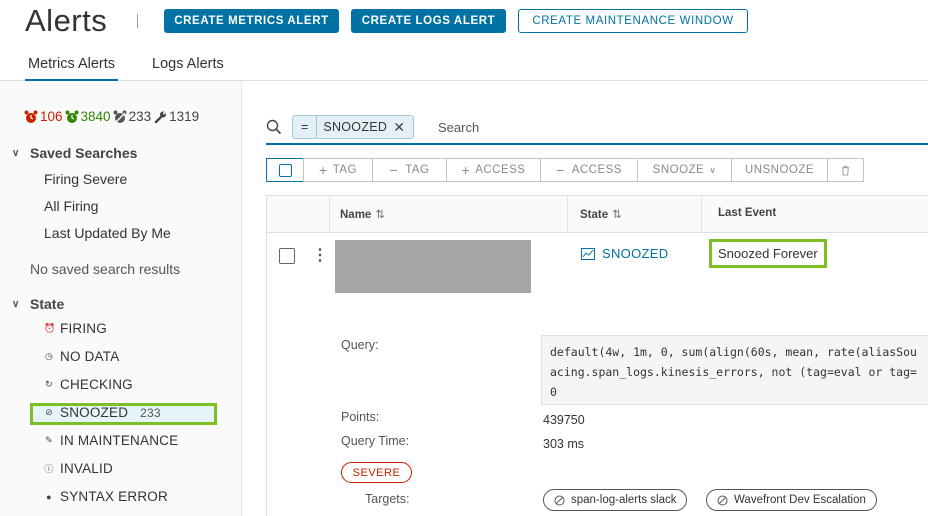 The width and height of the screenshot is (928, 516). I want to click on search-bar: = SNOOZED ✕ Search, so click(597, 130).